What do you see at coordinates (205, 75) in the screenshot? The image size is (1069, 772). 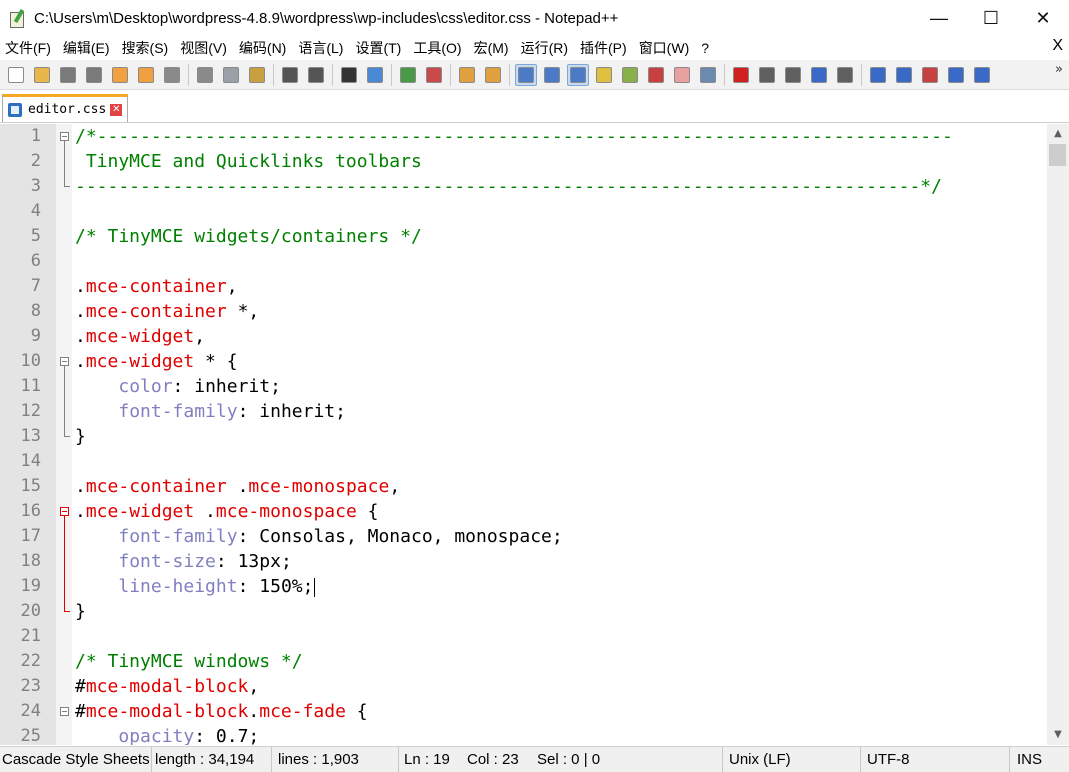 I see `cut-button` at bounding box center [205, 75].